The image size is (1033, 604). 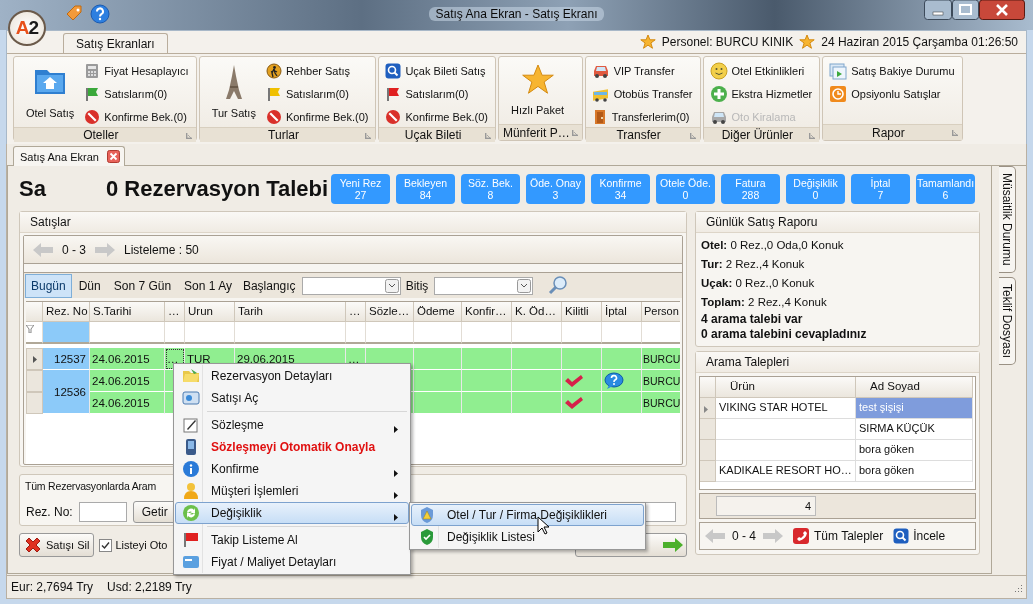 I want to click on menu-item: Değişiklik, so click(x=292, y=513).